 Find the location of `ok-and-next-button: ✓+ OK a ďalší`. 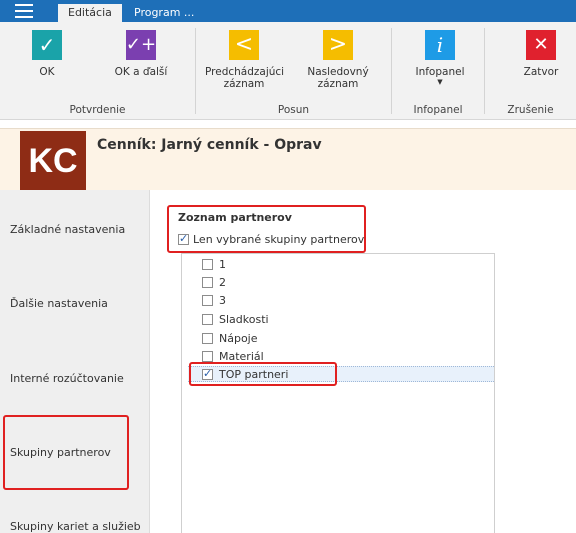

ok-and-next-button: ✓+ OK a ďalší is located at coordinates (141, 54).